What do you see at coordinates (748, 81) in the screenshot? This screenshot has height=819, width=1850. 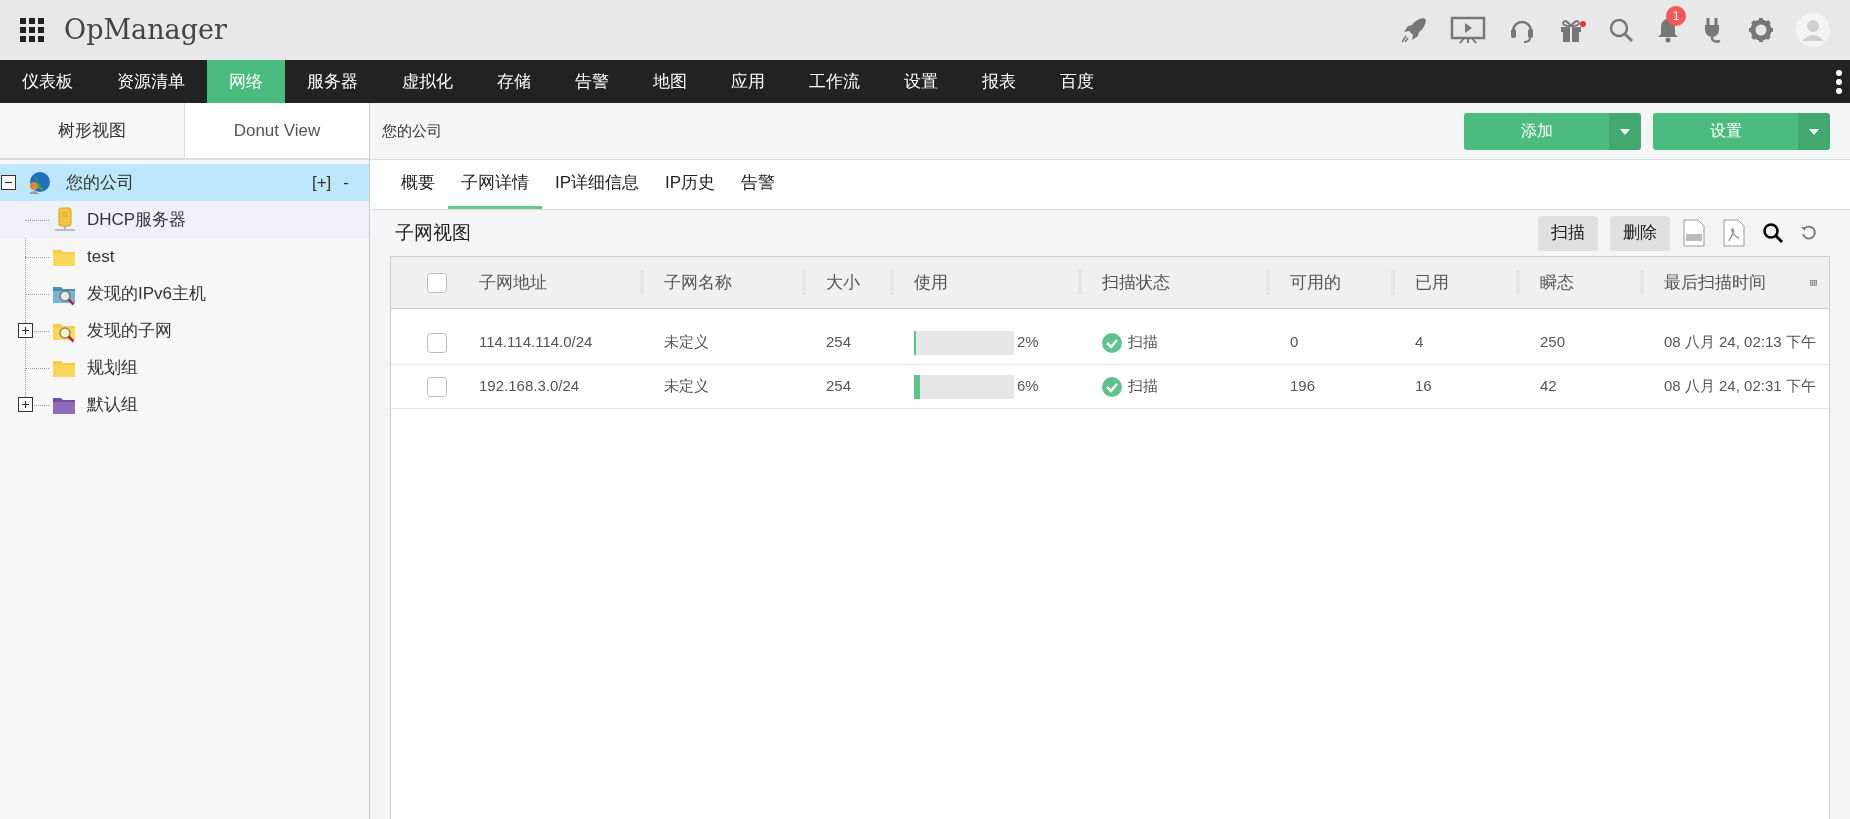 I see `nav-tab: 应用` at bounding box center [748, 81].